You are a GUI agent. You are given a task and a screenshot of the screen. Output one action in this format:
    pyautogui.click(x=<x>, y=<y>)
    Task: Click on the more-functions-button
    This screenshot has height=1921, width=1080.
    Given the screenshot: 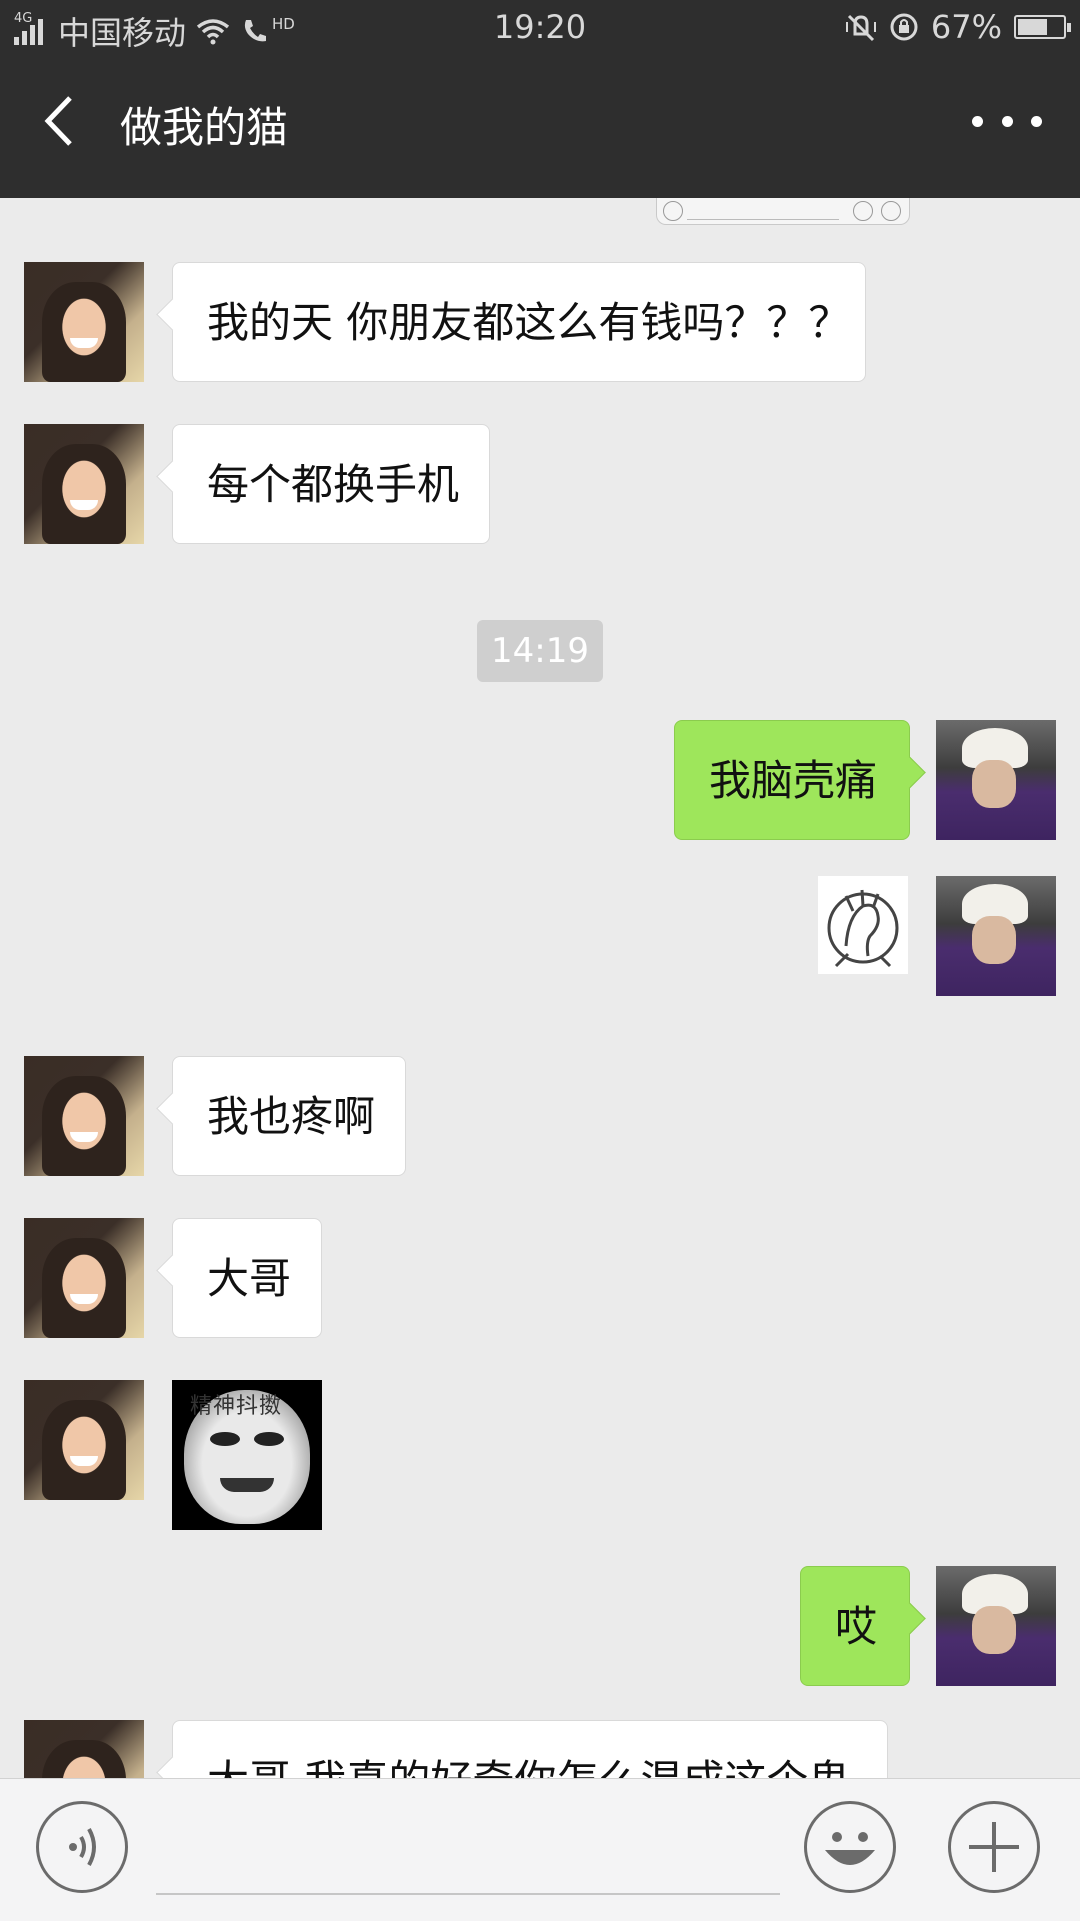 What is the action you would take?
    pyautogui.click(x=994, y=1847)
    